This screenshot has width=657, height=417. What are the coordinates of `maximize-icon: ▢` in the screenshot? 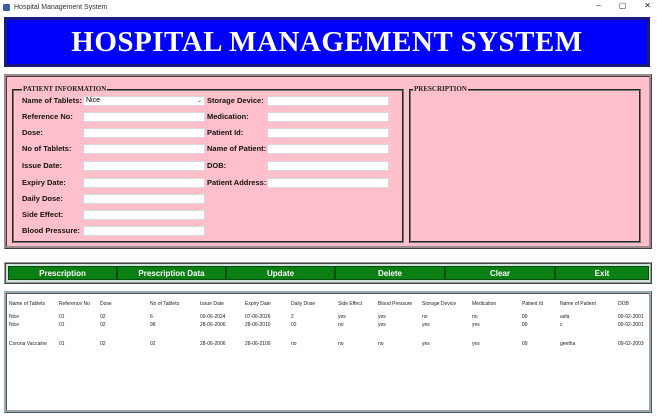 It's located at (623, 5).